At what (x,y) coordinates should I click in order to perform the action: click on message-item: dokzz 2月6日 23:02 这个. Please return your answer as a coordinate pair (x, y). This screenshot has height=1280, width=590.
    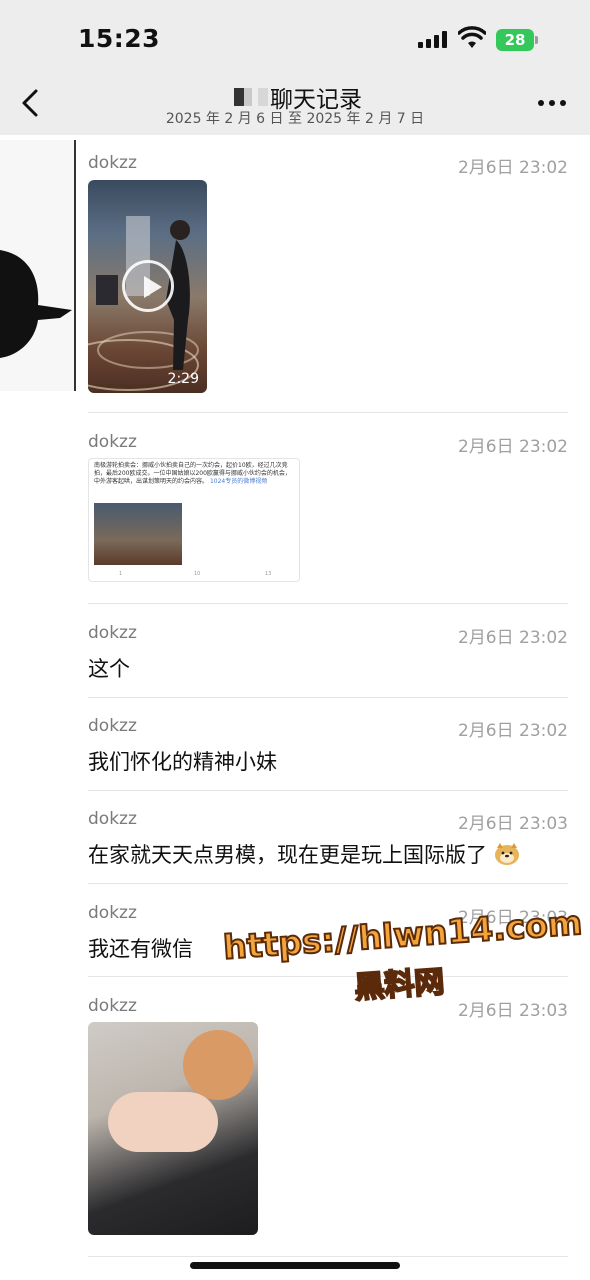
    Looking at the image, I should click on (328, 653).